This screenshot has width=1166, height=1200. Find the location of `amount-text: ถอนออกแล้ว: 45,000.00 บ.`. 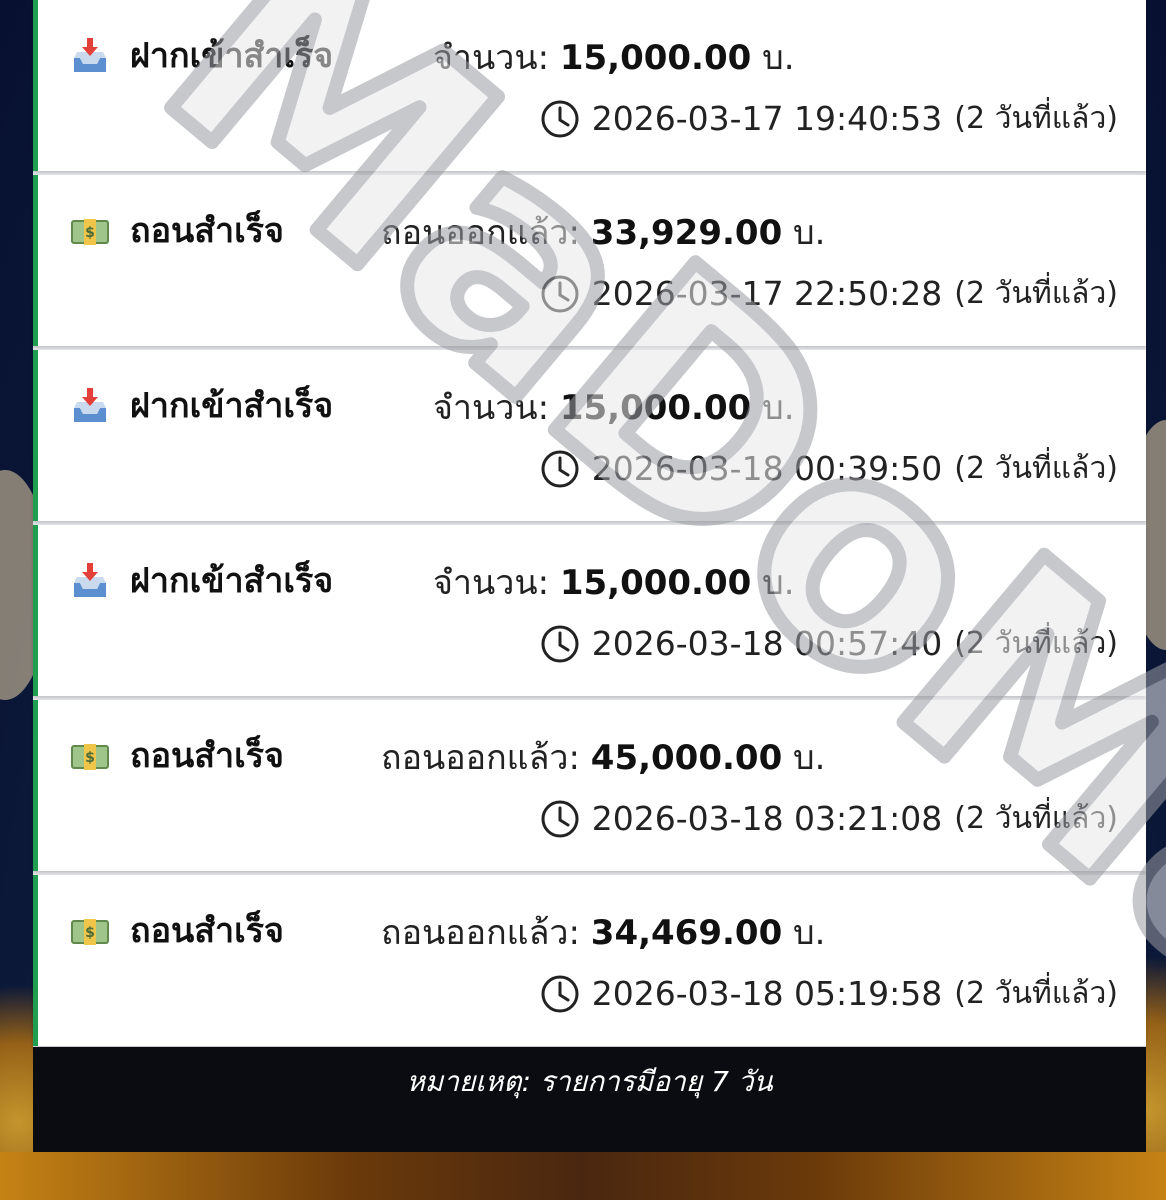

amount-text: ถอนออกแล้ว: 45,000.00 บ. is located at coordinates (603, 757).